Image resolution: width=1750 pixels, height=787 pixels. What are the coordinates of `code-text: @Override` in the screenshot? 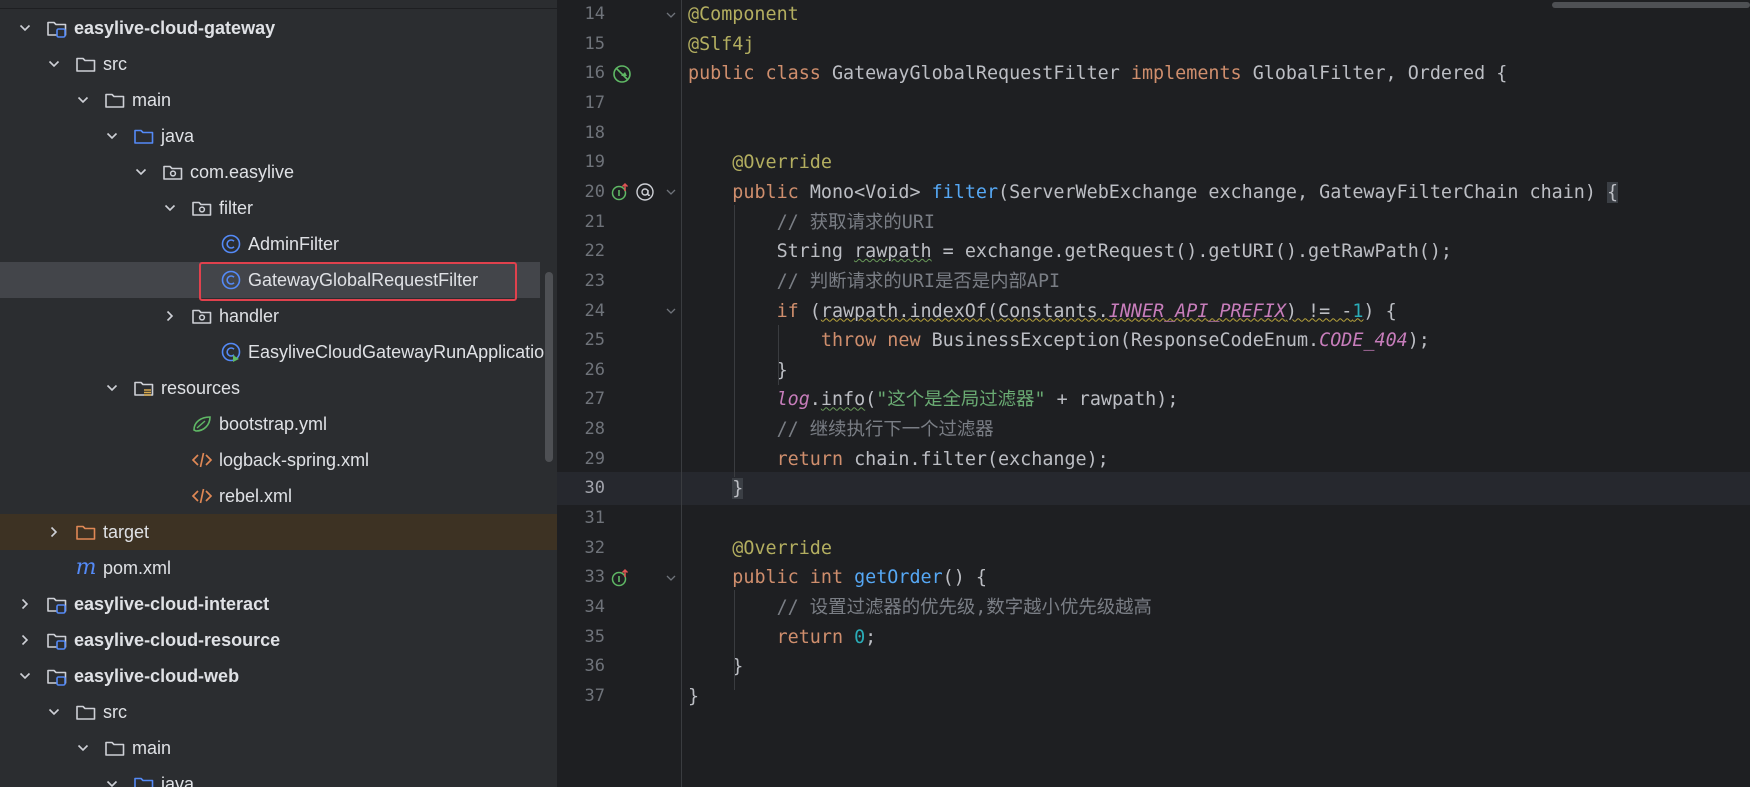 It's located at (760, 162).